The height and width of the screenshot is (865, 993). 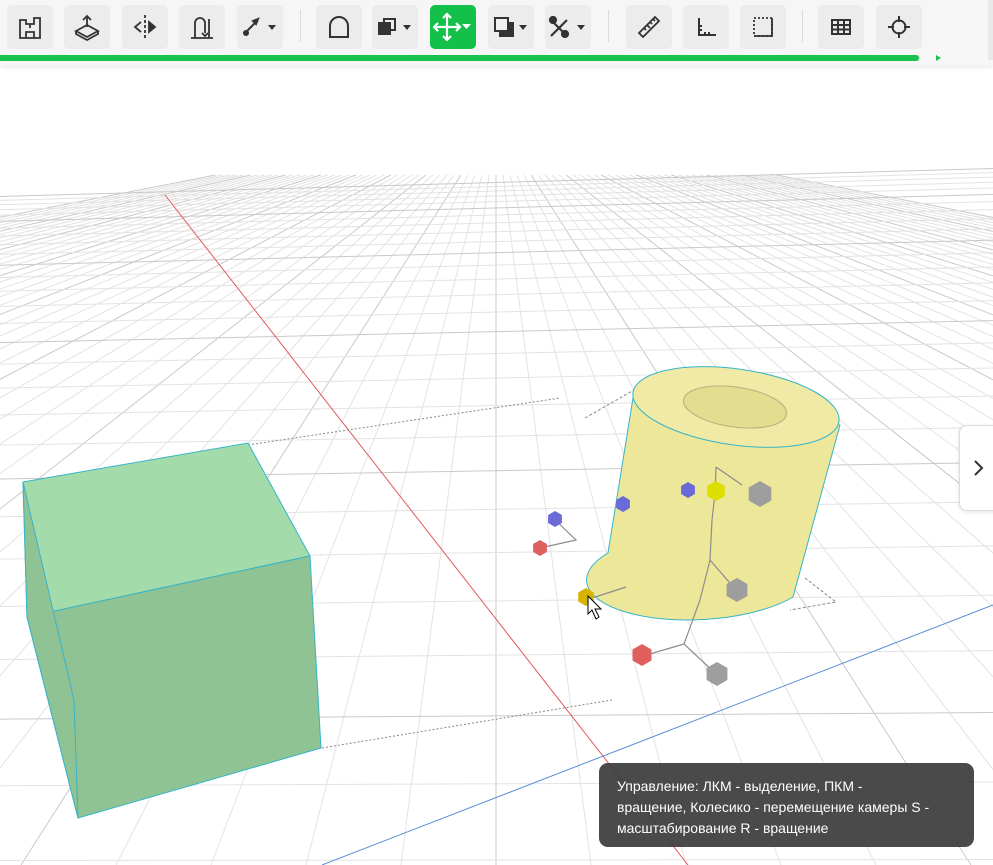 I want to click on copy-dropdown-button, so click(x=511, y=27).